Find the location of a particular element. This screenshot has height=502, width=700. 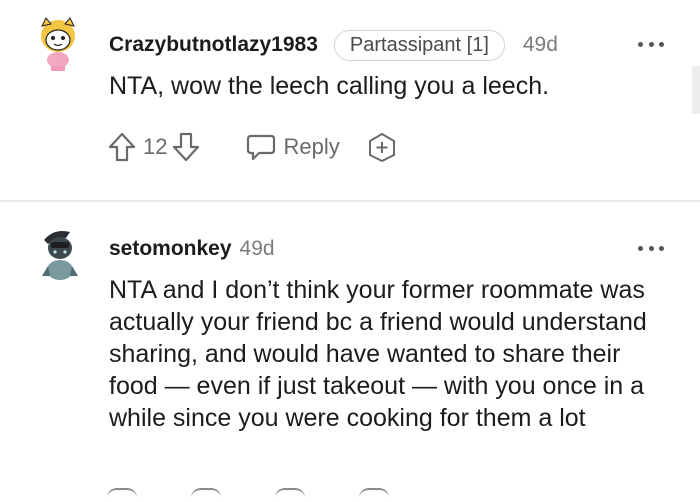

user-flair: Partassipant [1] is located at coordinates (419, 45).